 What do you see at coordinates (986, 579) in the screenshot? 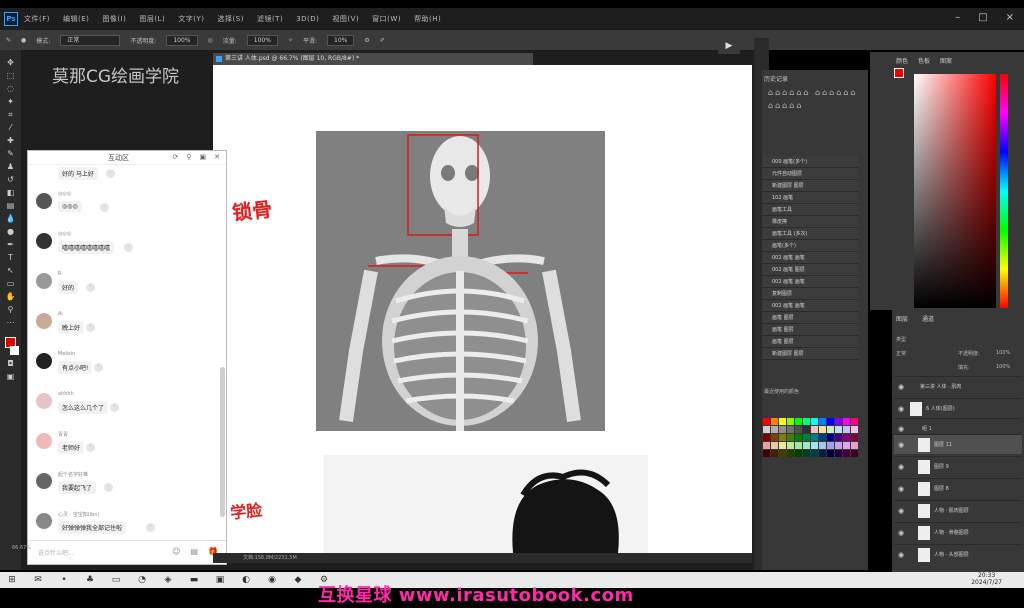
I see `clock: 20:33 2024/7/27` at bounding box center [986, 579].